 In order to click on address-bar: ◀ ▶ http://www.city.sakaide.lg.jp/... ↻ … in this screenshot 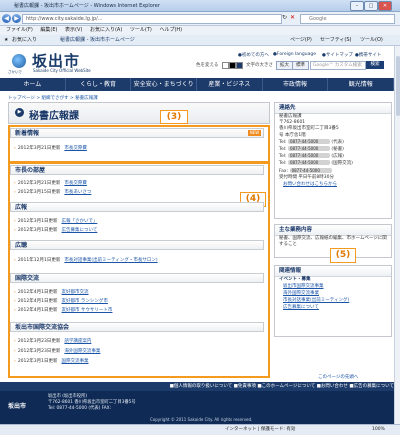, I will do `click(200, 19)`.